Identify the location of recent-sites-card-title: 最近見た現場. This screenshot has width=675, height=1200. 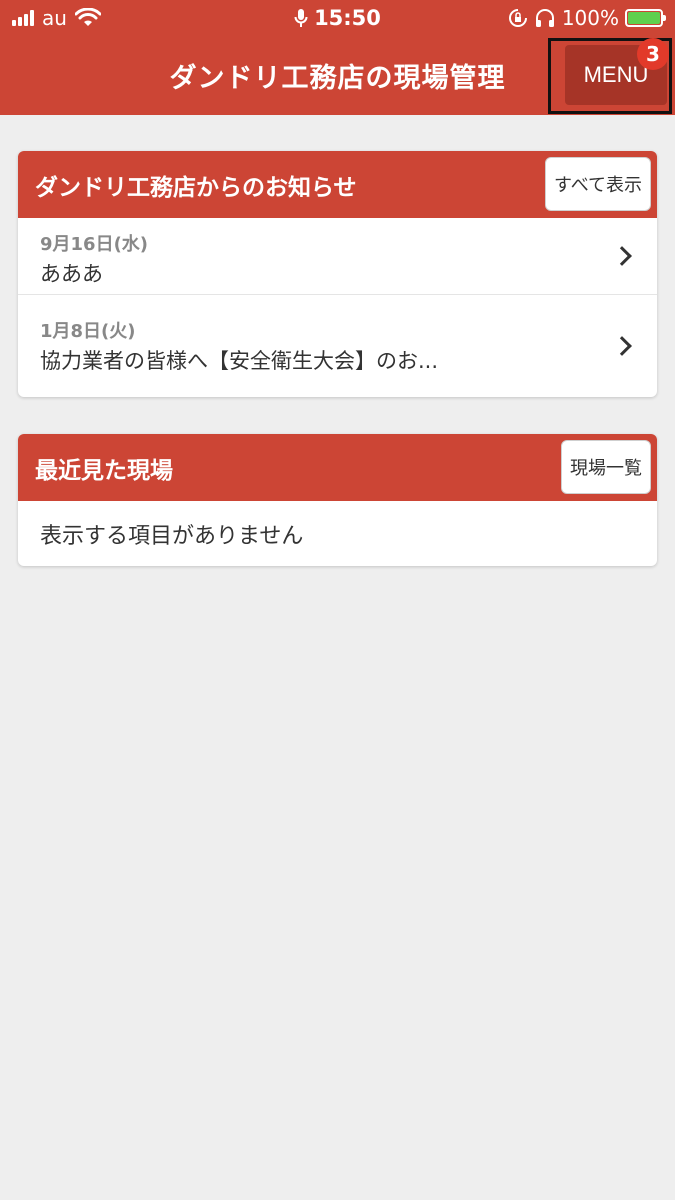
(104, 470).